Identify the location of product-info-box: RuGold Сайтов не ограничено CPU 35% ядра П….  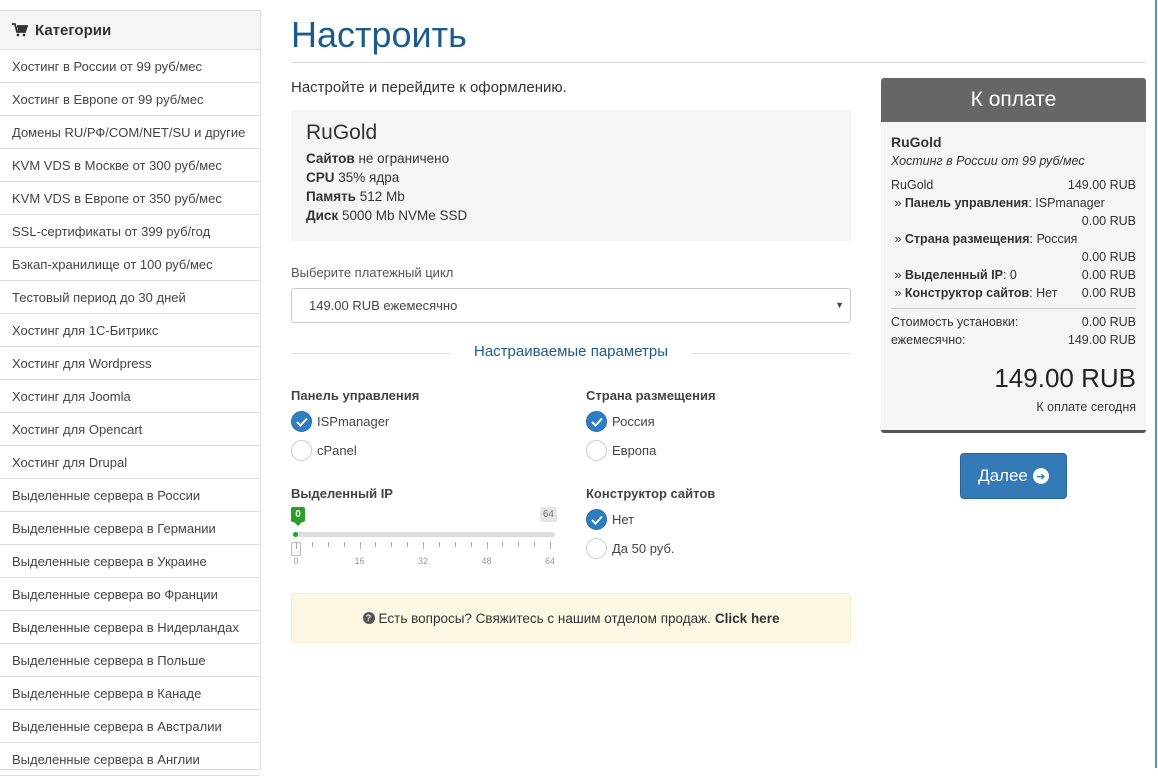
(571, 175).